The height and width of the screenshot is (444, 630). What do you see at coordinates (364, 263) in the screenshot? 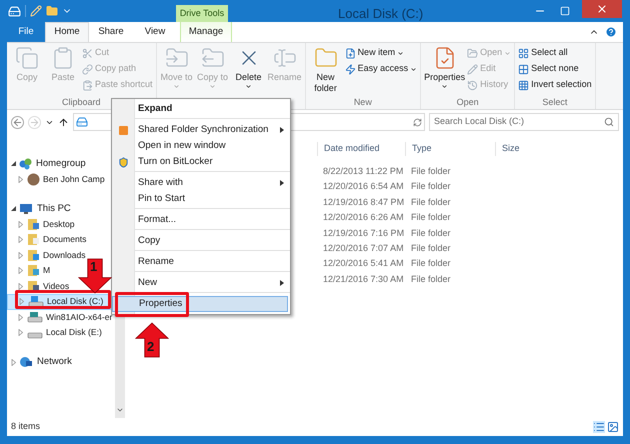
I see `table-cell-text: 12/20/2016 5:41 AM` at bounding box center [364, 263].